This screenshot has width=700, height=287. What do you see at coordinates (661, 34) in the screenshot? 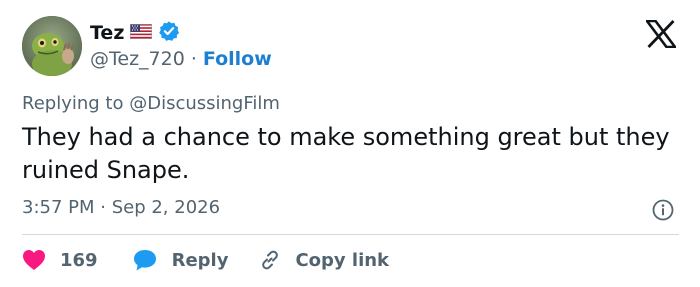
I see `x-logo-icon` at bounding box center [661, 34].